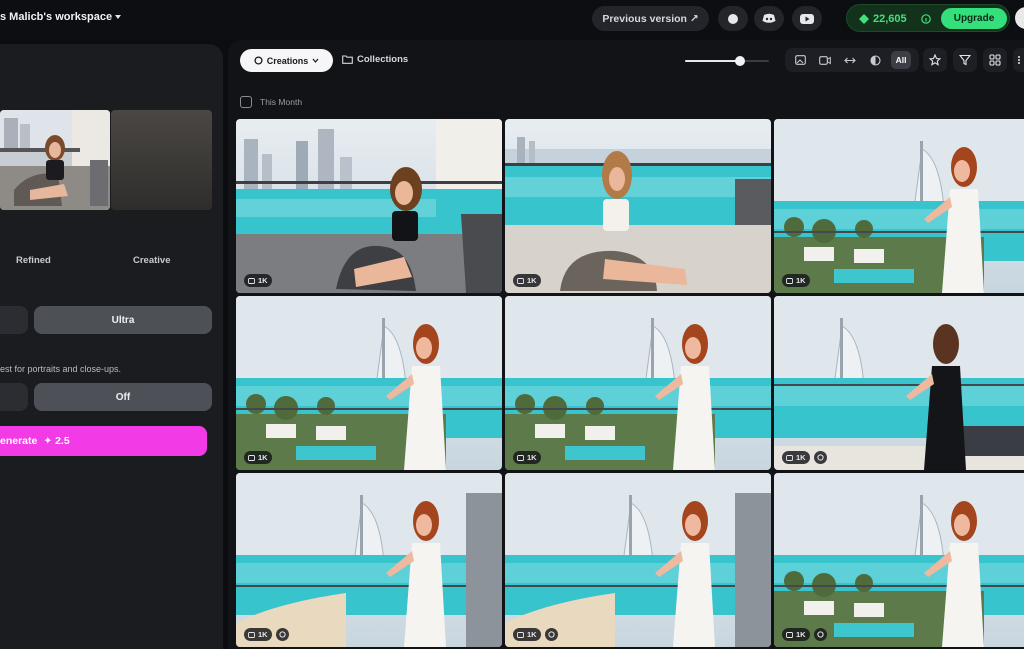  I want to click on mode-selector: Refined Creative, so click(106, 260).